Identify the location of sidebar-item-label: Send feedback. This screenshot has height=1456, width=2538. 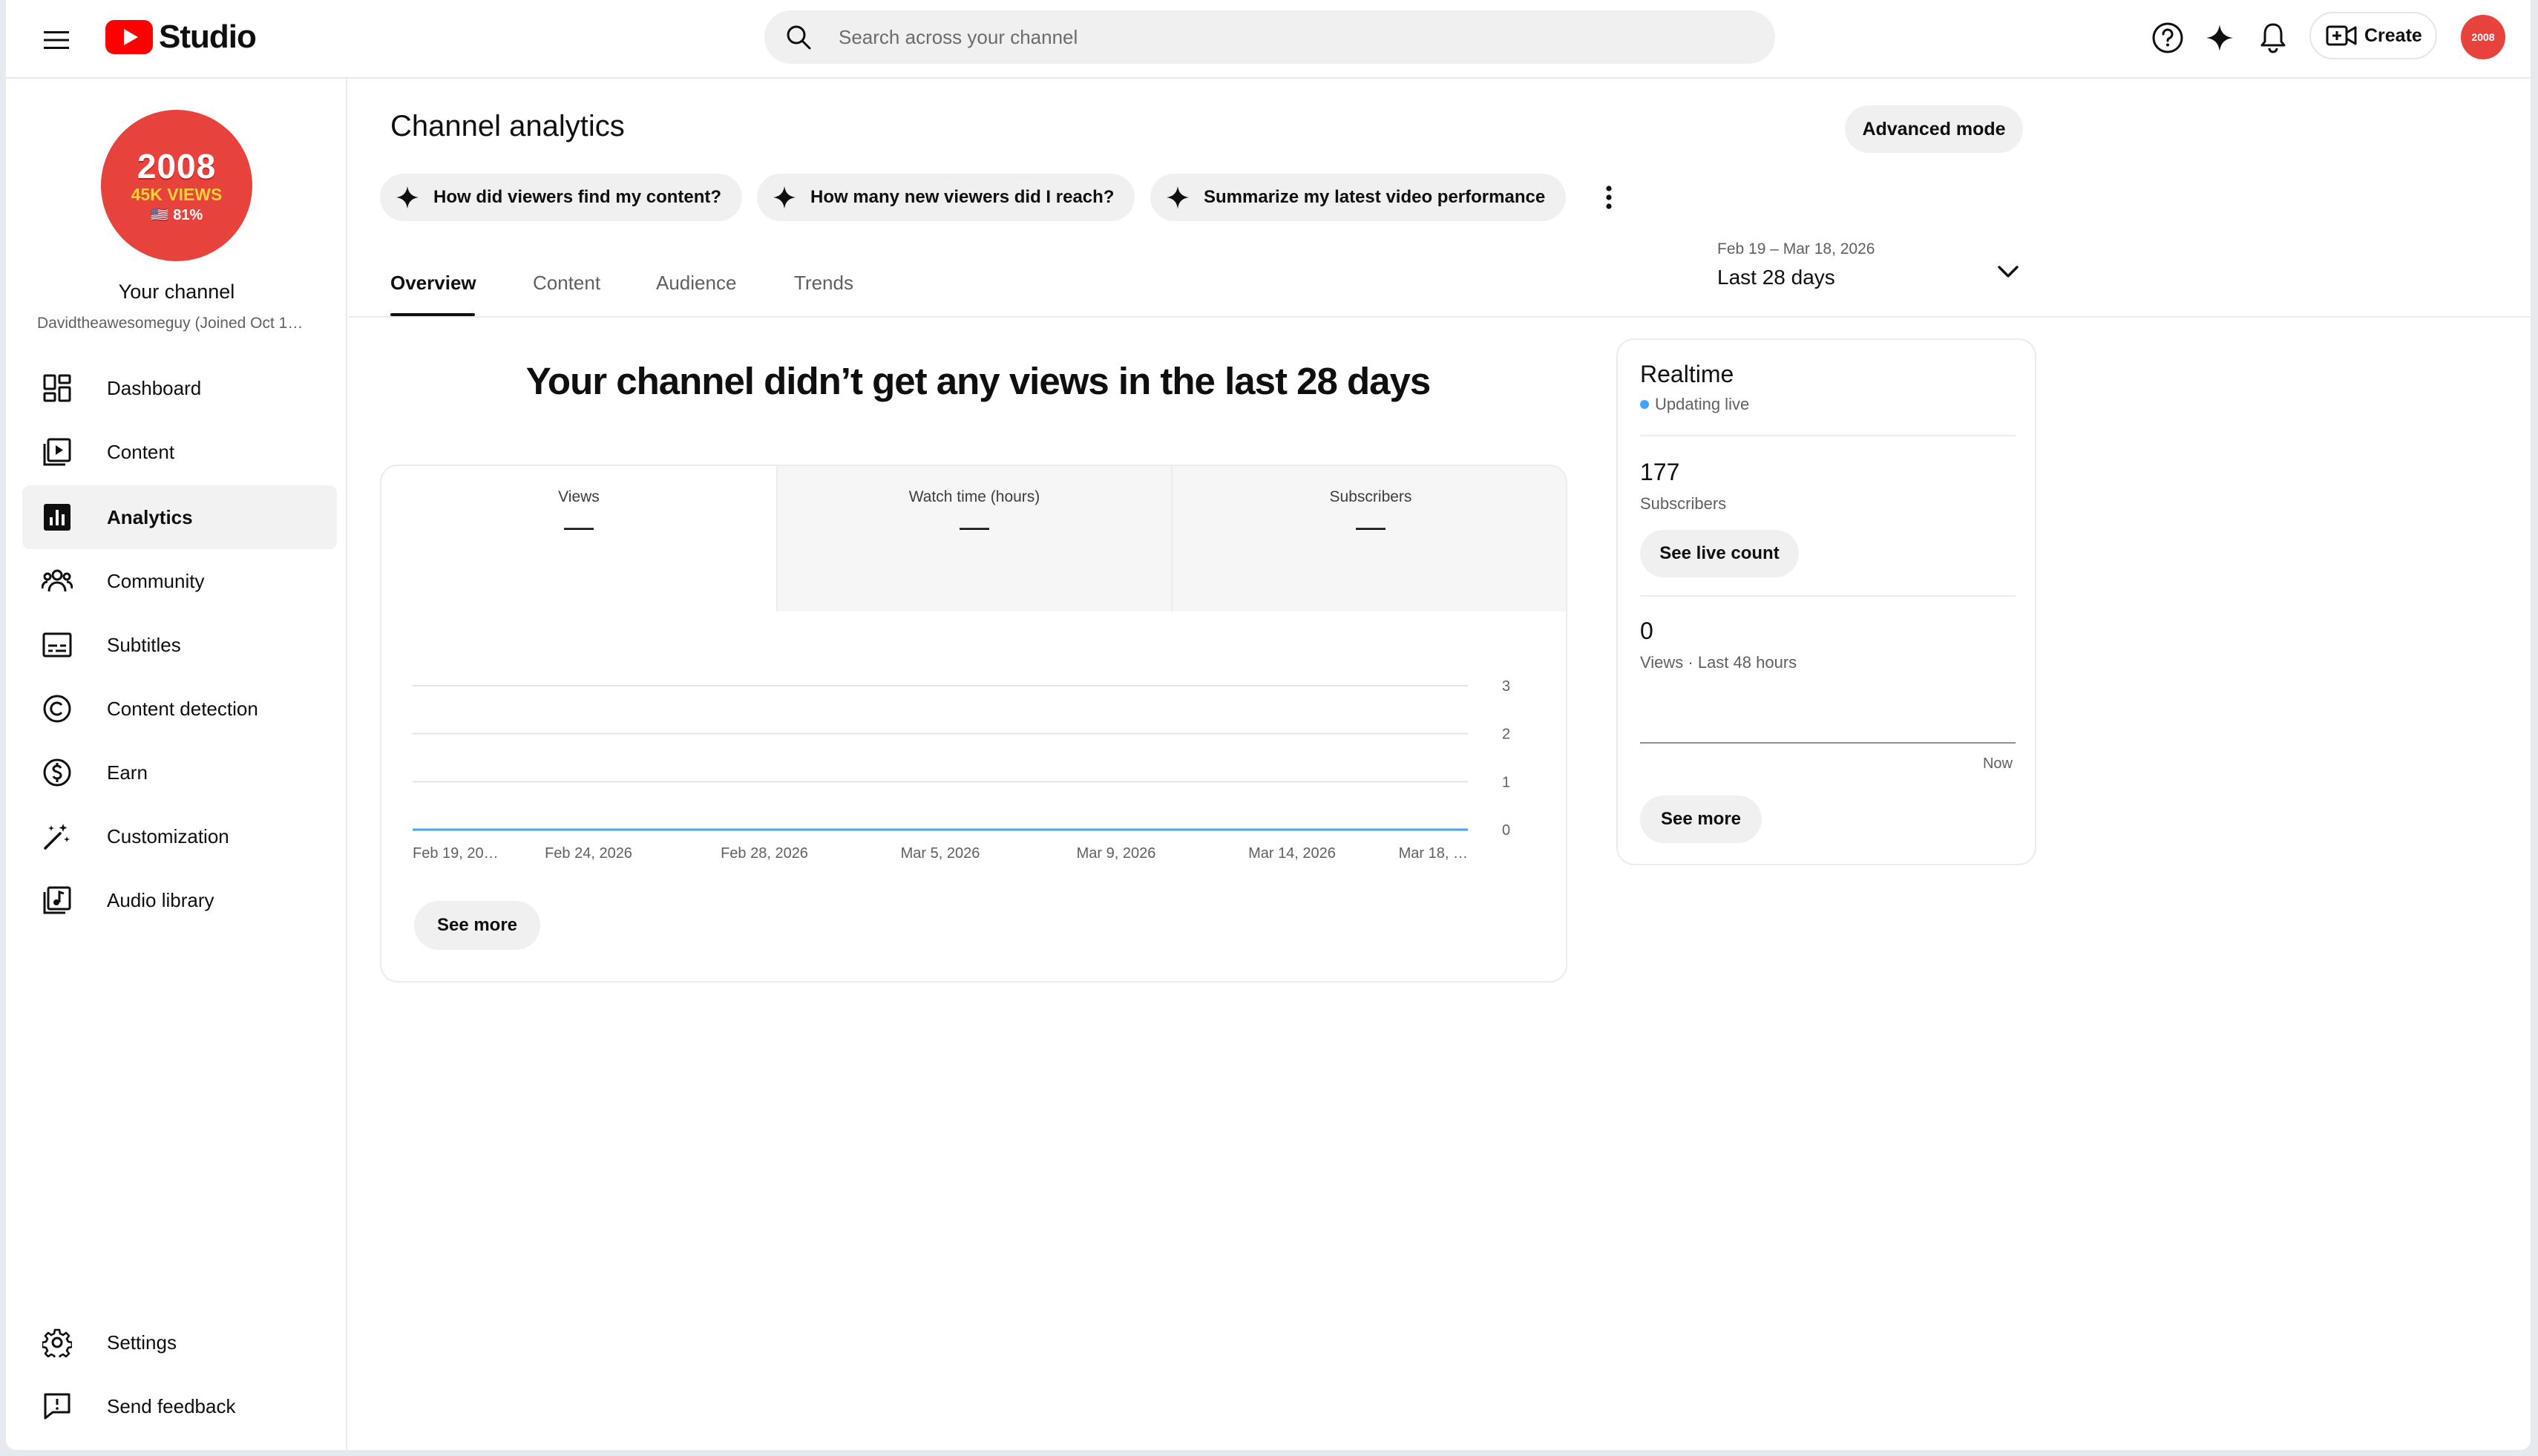
(171, 1406).